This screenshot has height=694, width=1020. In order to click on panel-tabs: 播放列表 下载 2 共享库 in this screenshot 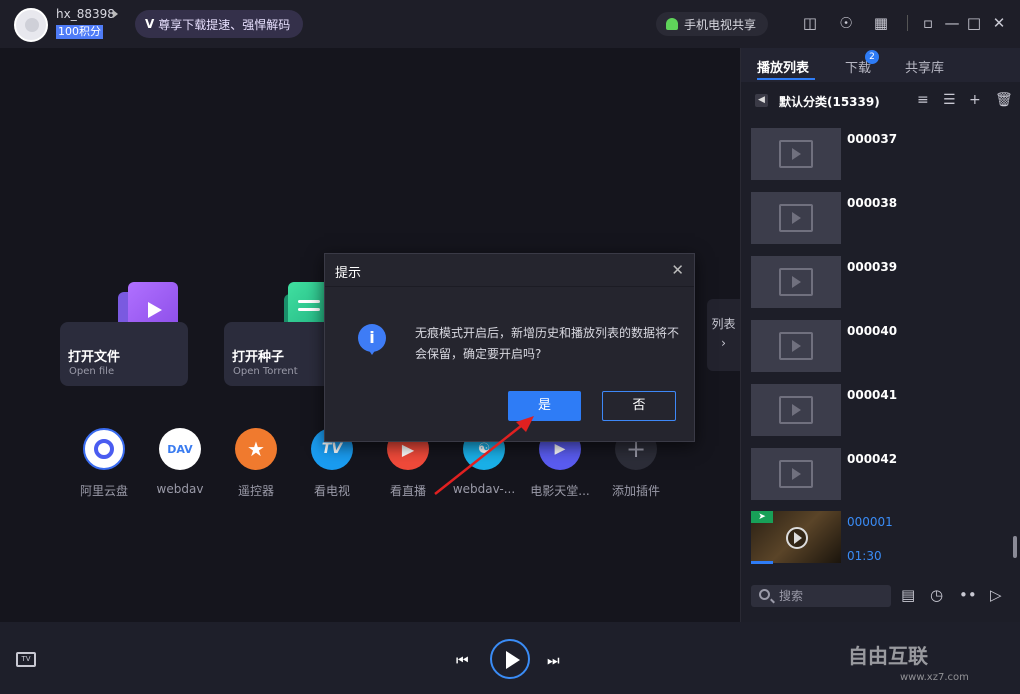, I will do `click(880, 65)`.